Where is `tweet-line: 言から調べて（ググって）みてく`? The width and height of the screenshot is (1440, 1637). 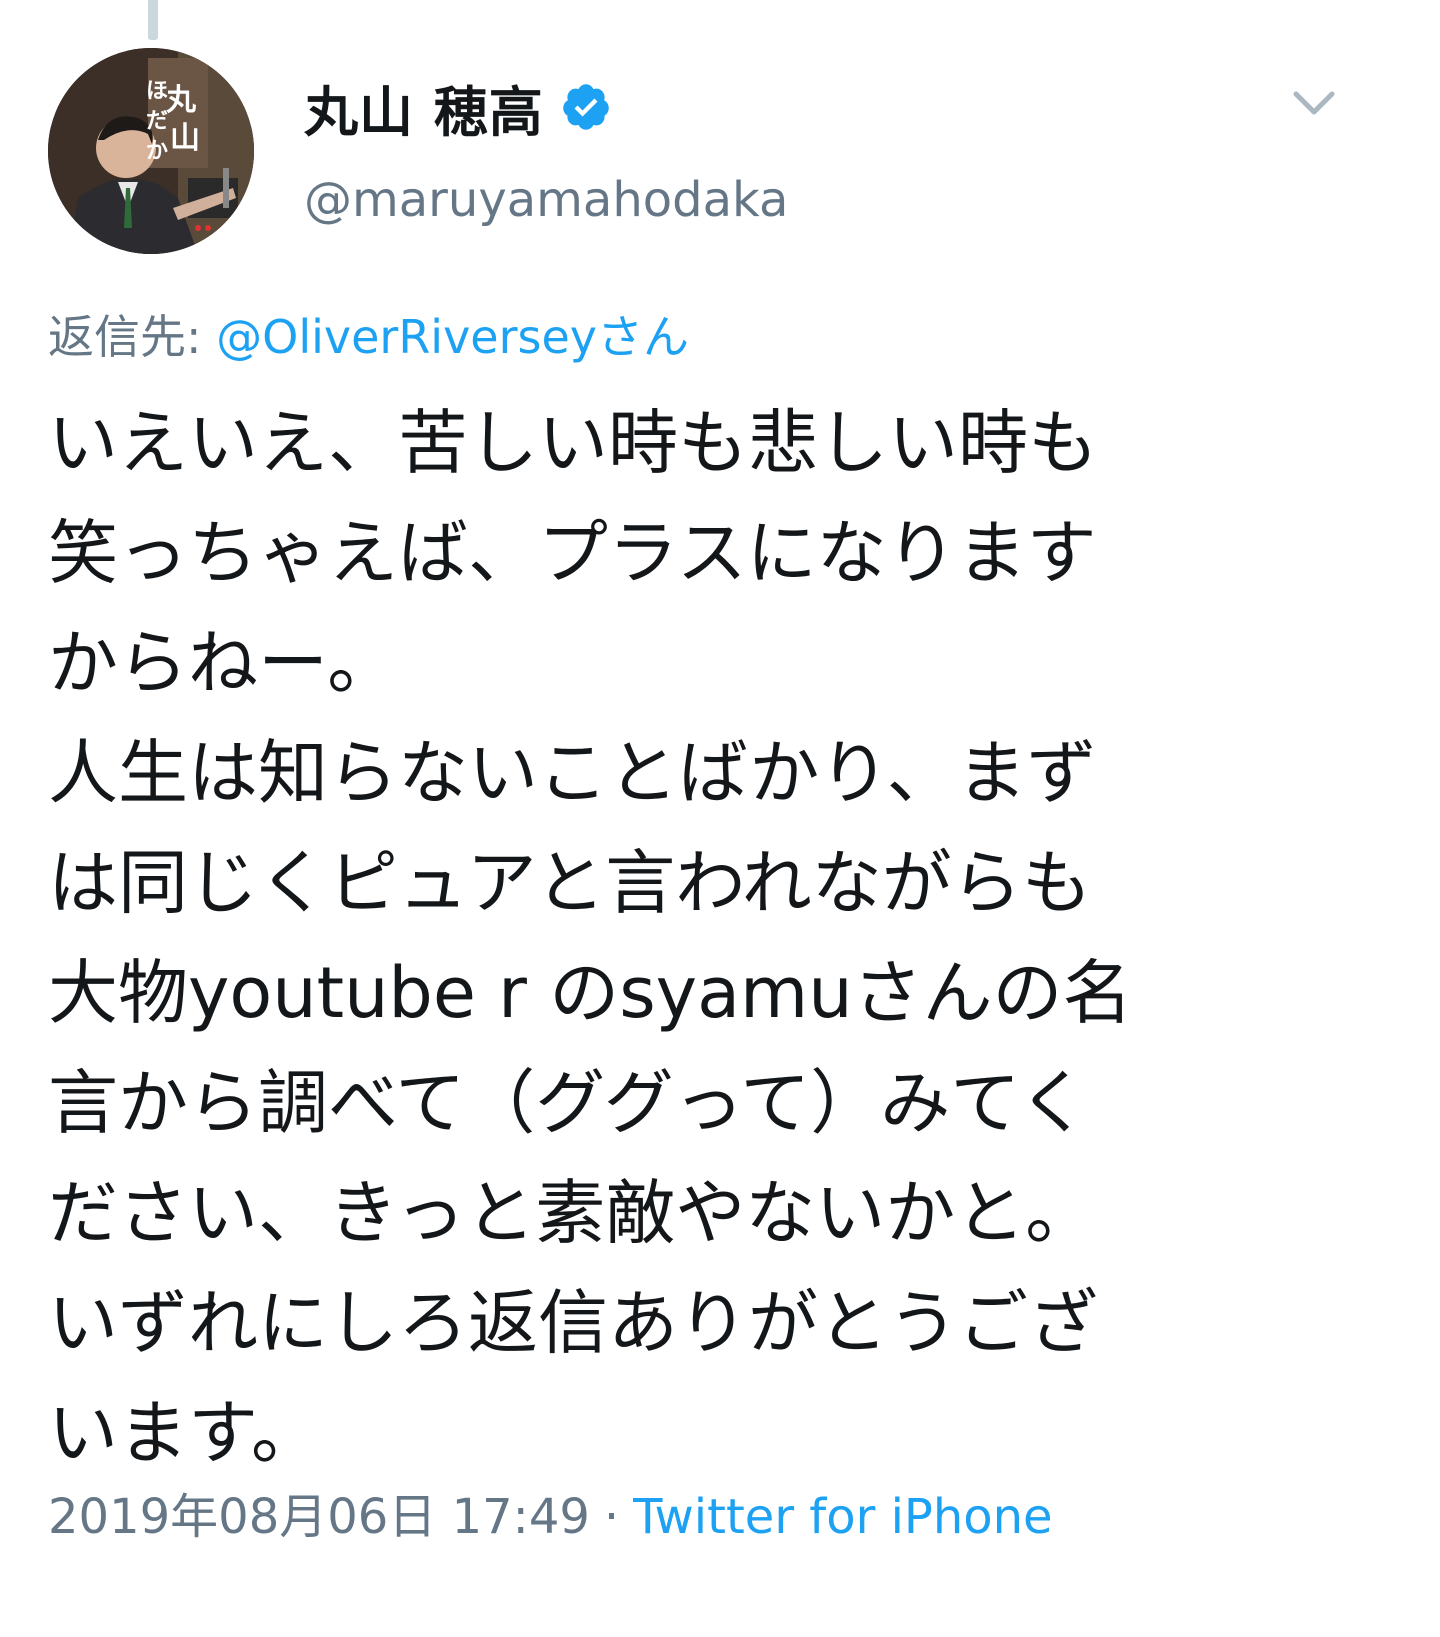 tweet-line: 言から調べて（ググって）みてく is located at coordinates (568, 1103).